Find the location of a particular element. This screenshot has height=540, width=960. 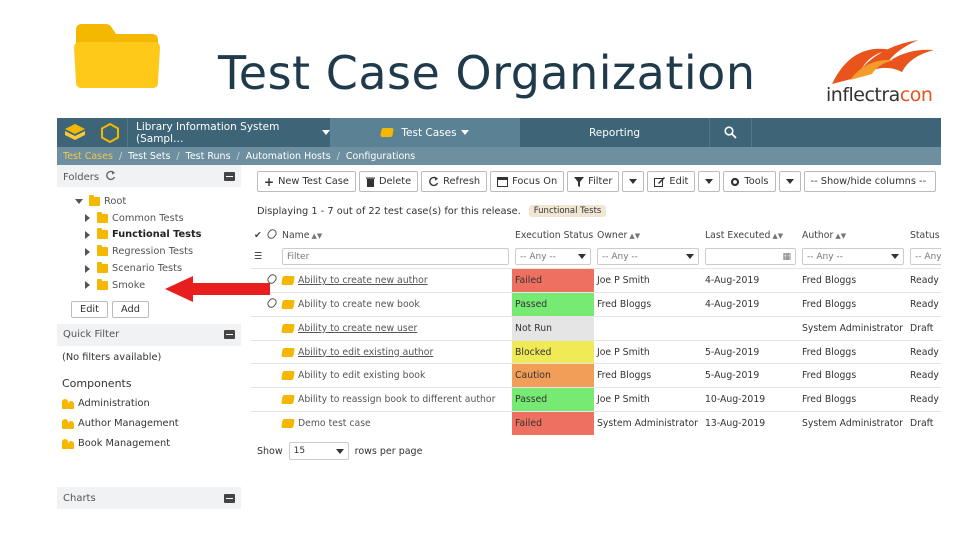

subnav-test-cases: Test Cases is located at coordinates (88, 156).